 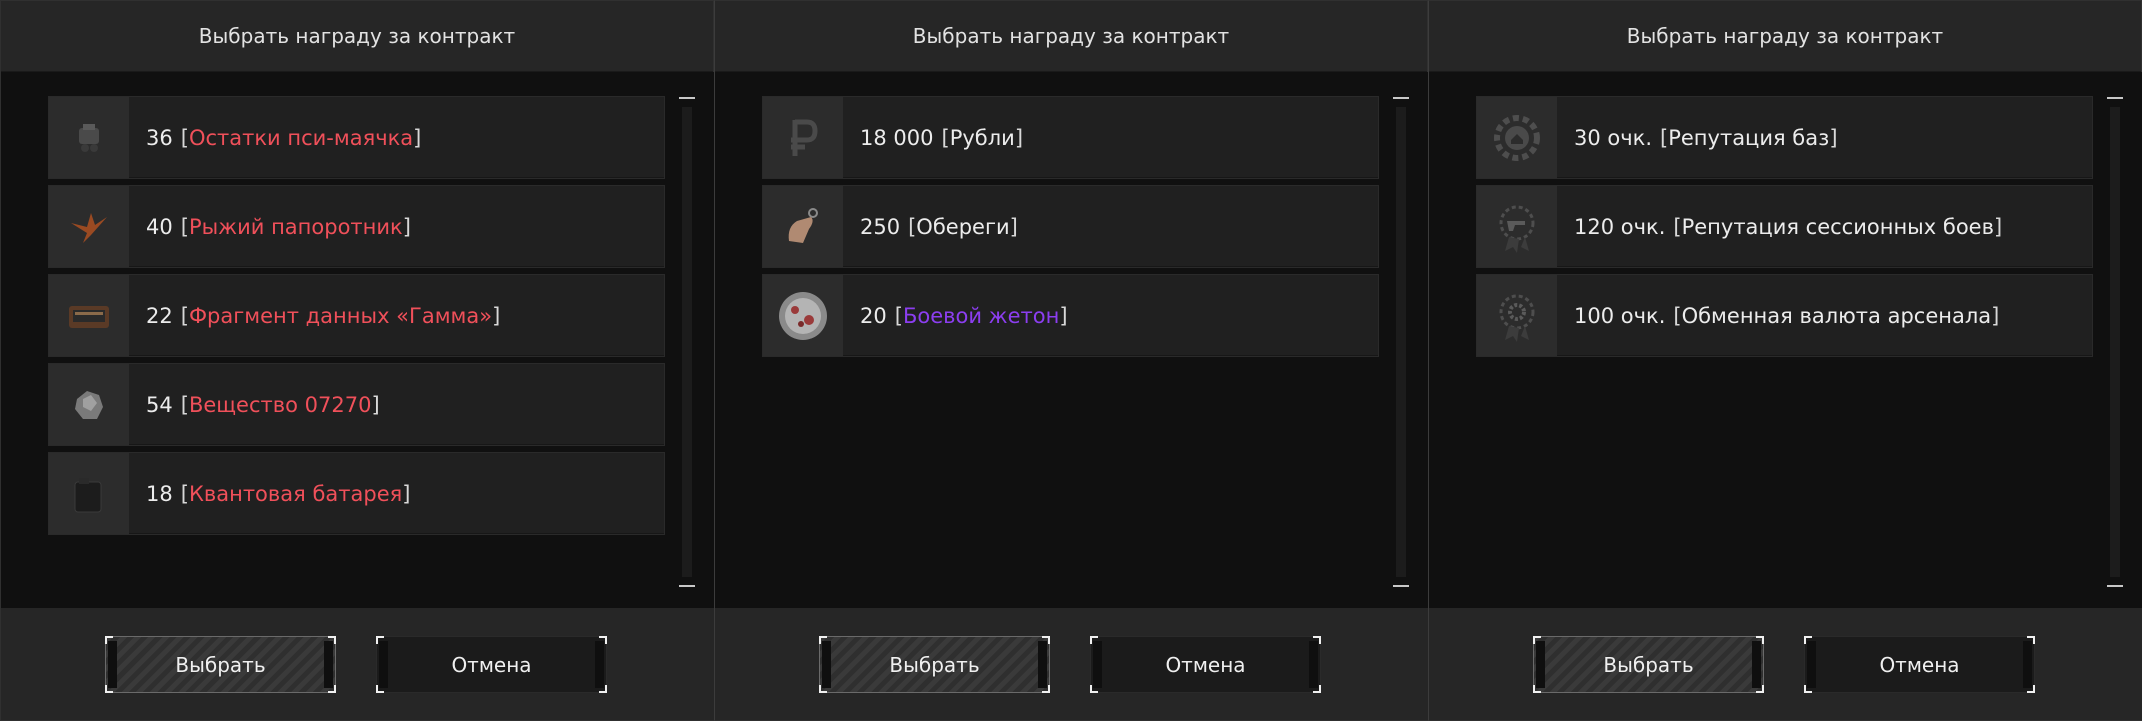 What do you see at coordinates (89, 315) in the screenshot?
I see `data-fragment-icon` at bounding box center [89, 315].